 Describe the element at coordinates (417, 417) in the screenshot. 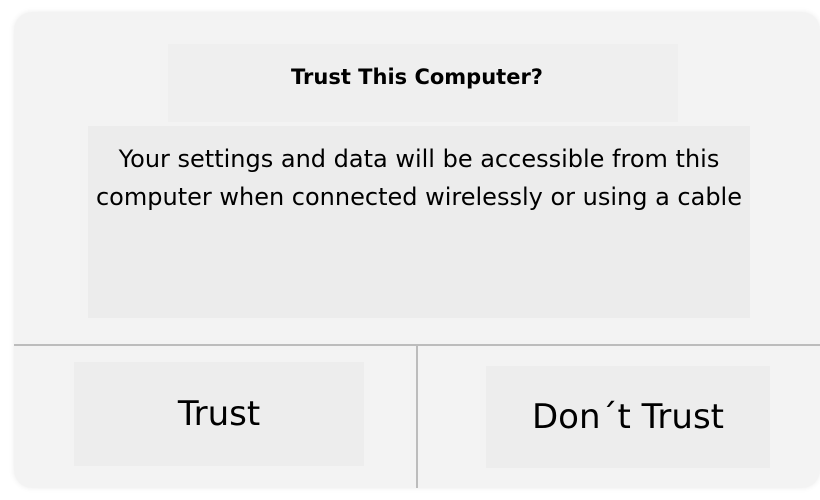

I see `button-divider-vertical` at that location.